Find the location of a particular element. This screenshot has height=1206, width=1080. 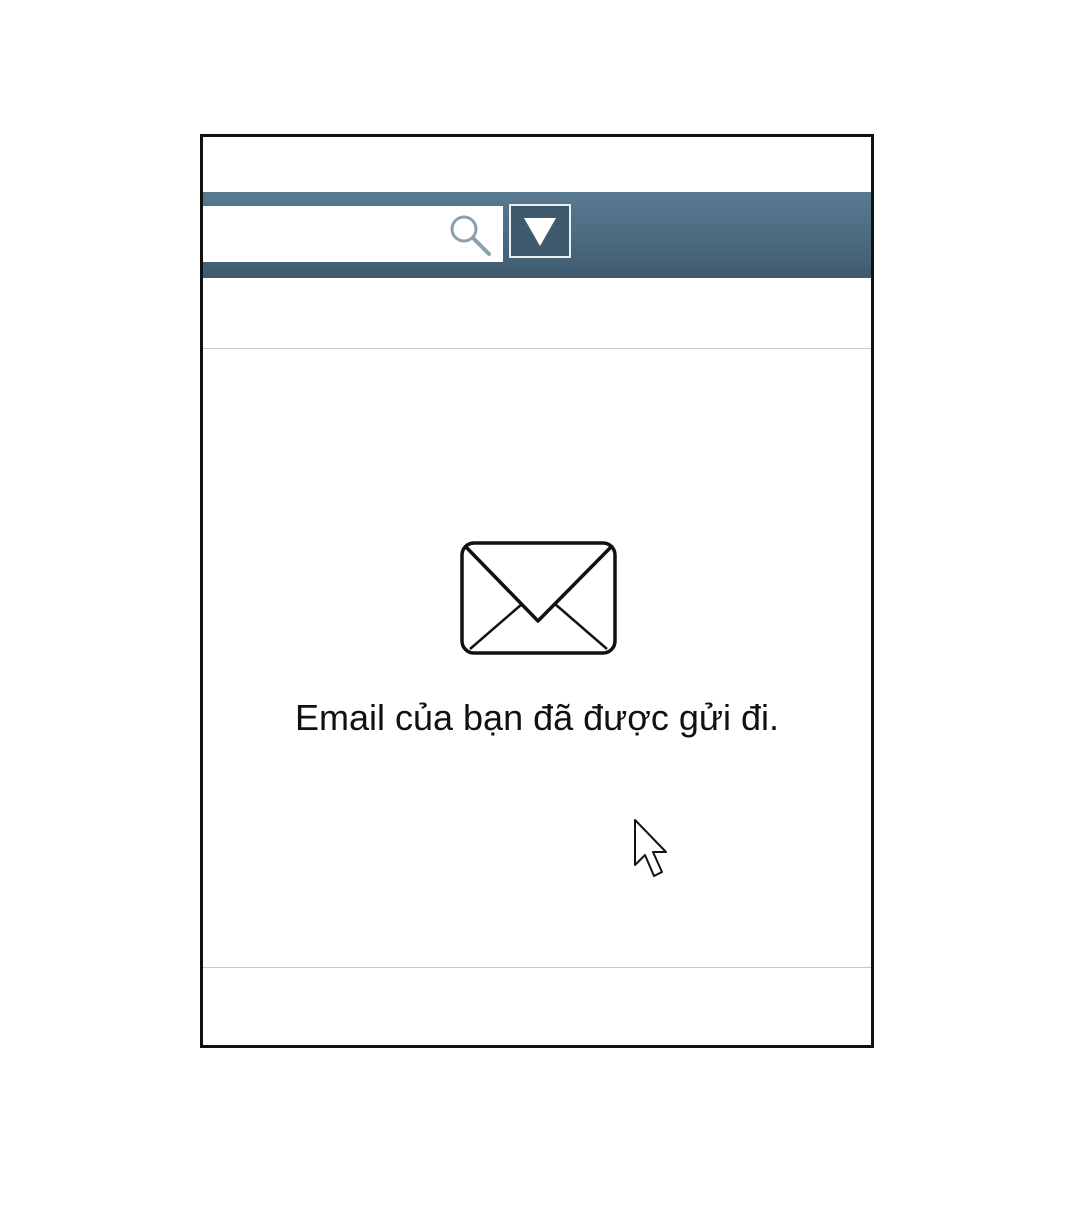

dropdown-button is located at coordinates (540, 231).